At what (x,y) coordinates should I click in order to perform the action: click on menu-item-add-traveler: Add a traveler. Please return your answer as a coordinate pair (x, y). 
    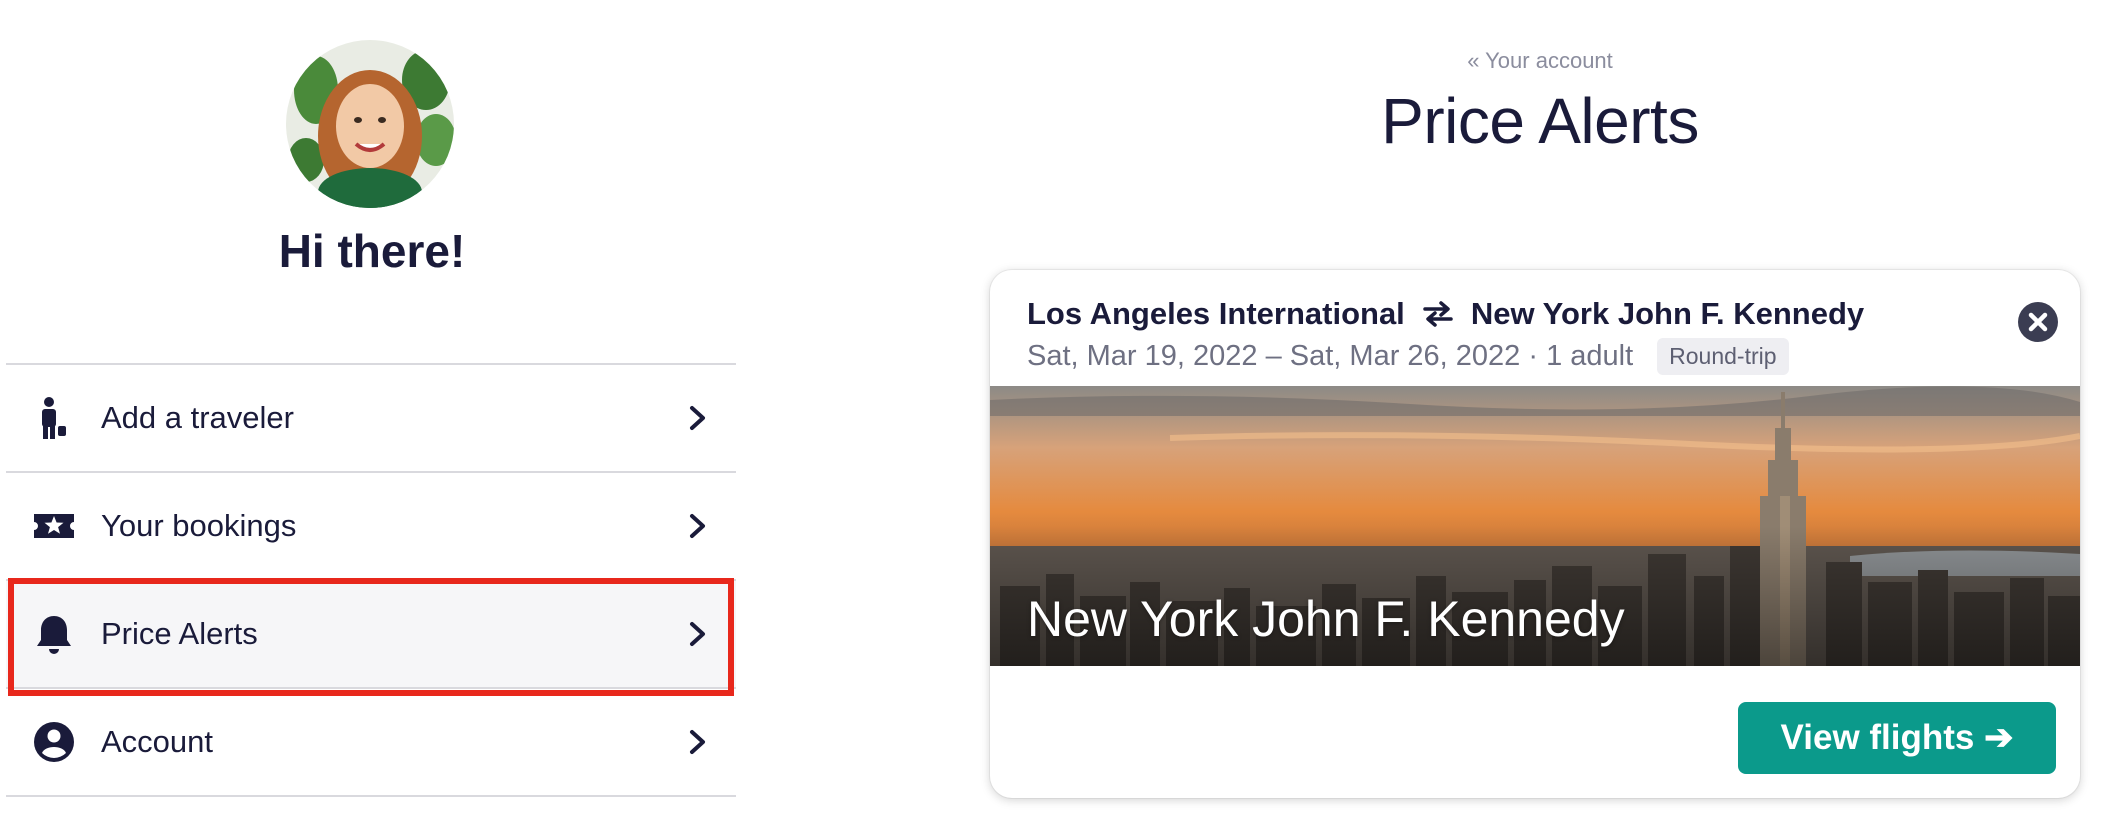
    Looking at the image, I should click on (371, 419).